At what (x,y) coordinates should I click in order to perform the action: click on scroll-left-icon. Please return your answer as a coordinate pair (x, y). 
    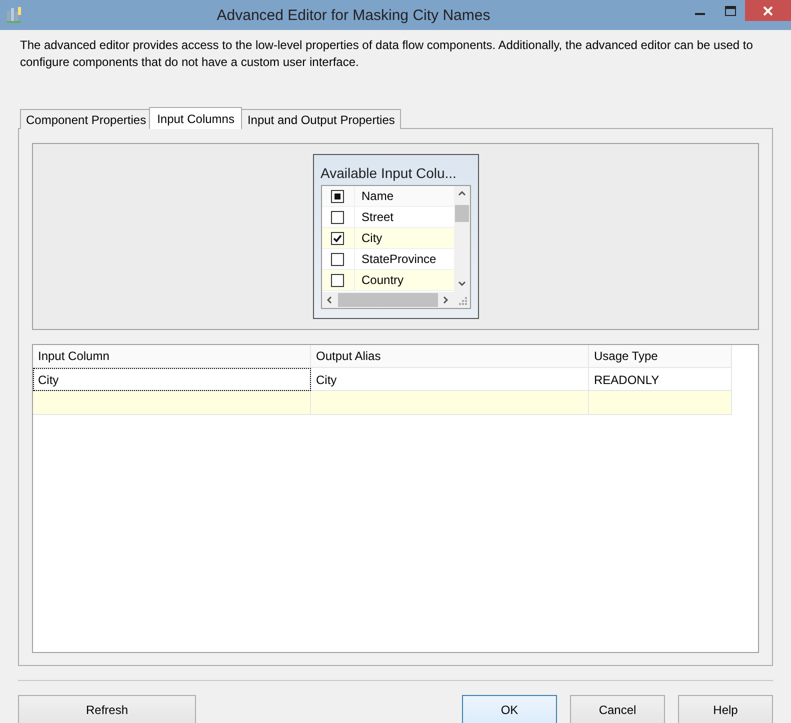
    Looking at the image, I should click on (330, 300).